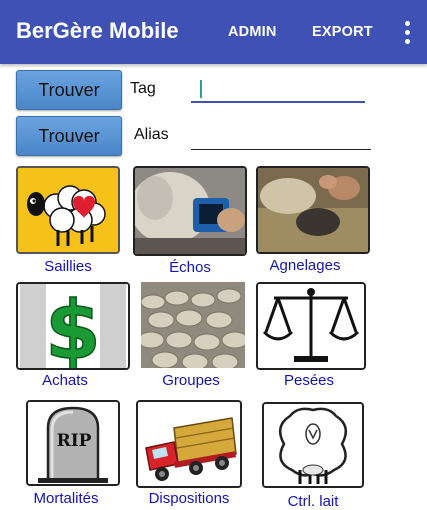 The height and width of the screenshot is (510, 427). Describe the element at coordinates (69, 90) in the screenshot. I see `find-by-tag-button: Trouver` at that location.